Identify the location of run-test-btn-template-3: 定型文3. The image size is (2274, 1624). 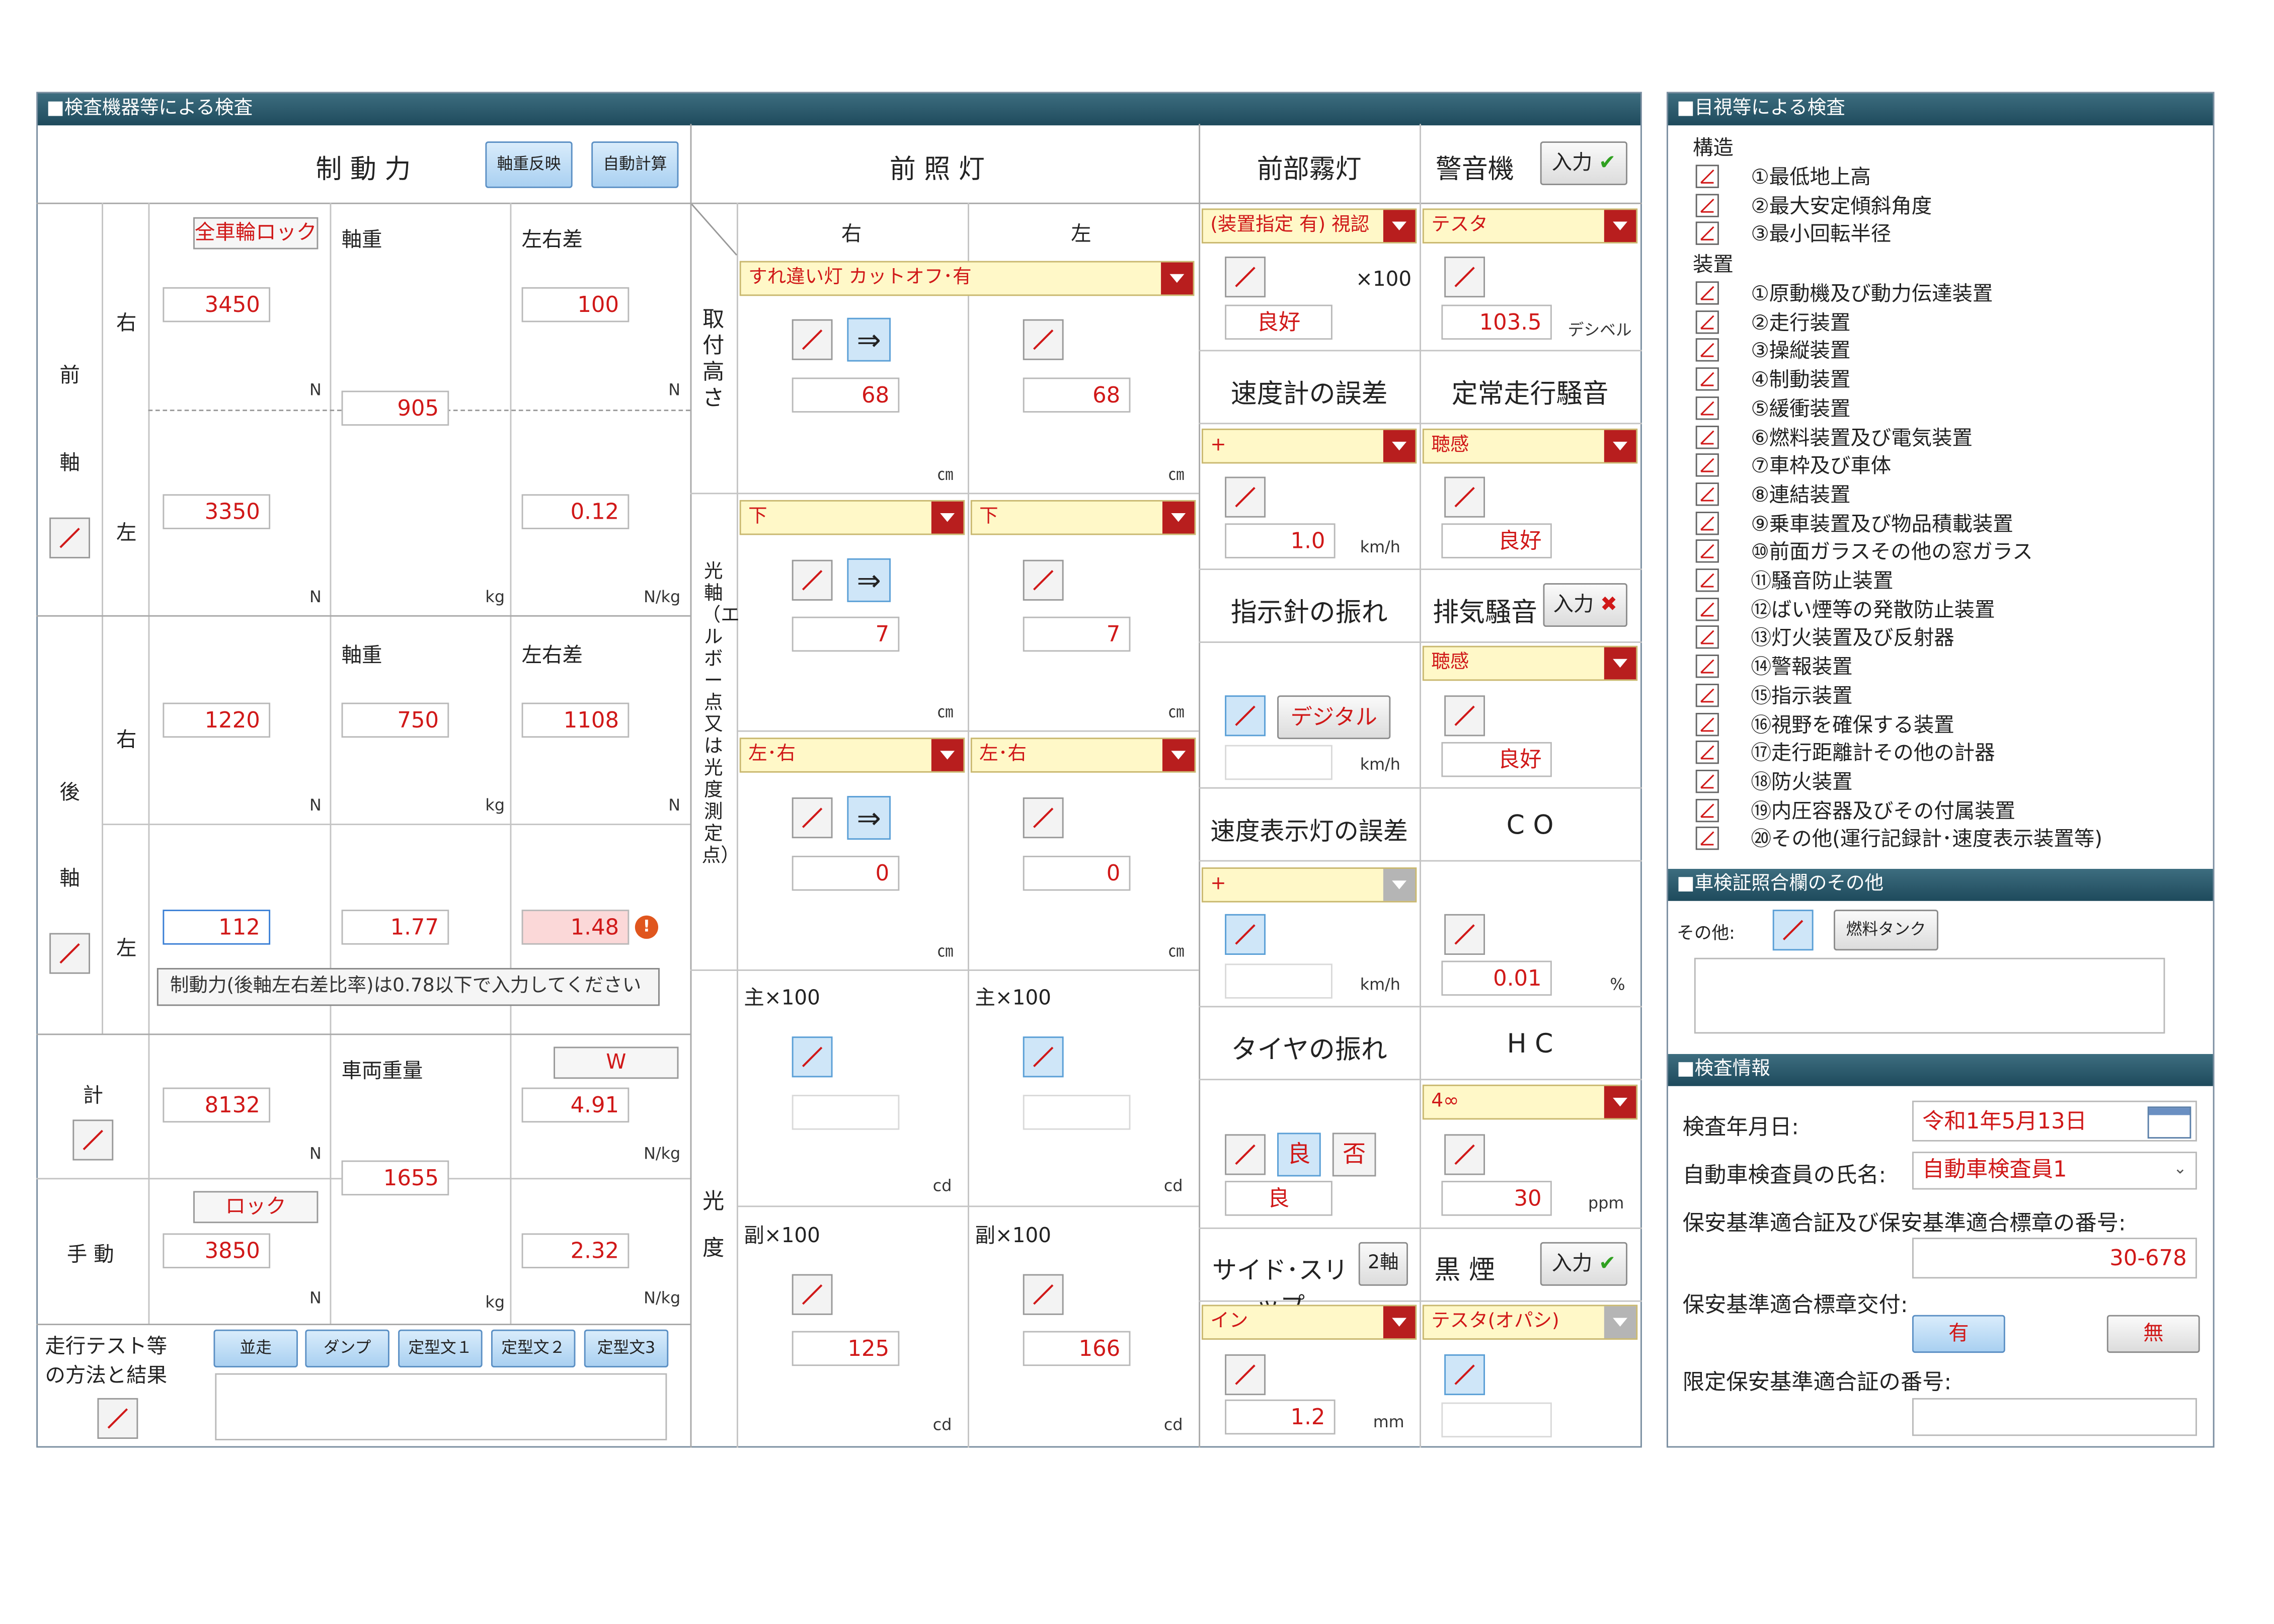
(626, 1348).